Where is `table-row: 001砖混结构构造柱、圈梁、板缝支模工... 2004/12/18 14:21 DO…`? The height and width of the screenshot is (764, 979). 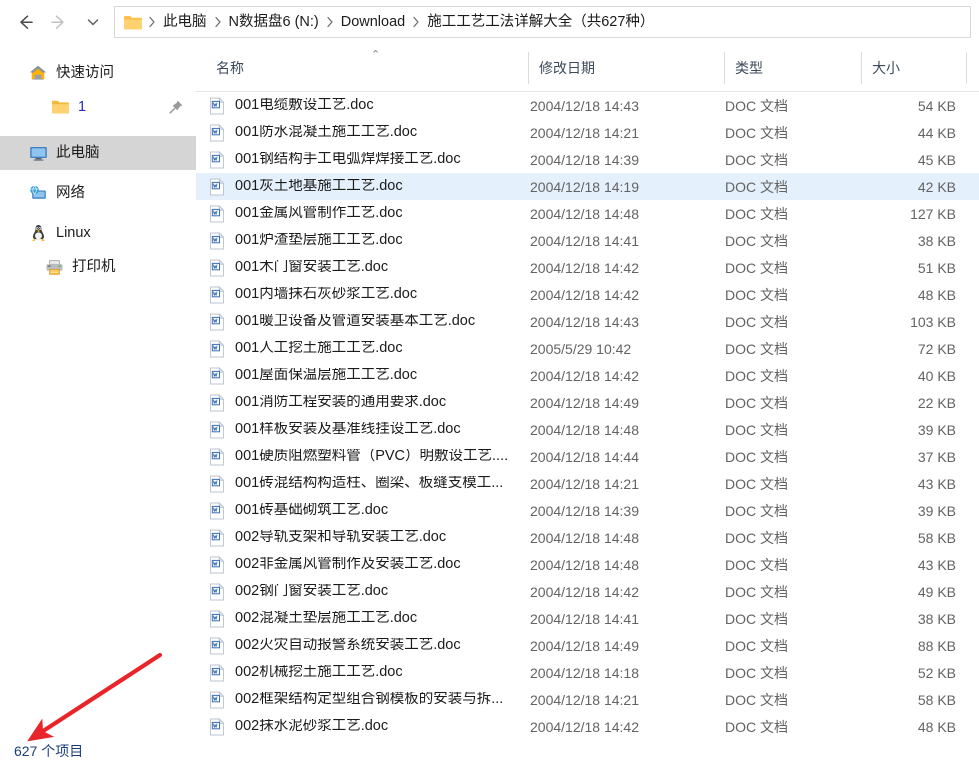
table-row: 001砖混结构构造柱、圈梁、板缝支模工... 2004/12/18 14:21 DO… is located at coordinates (587, 483).